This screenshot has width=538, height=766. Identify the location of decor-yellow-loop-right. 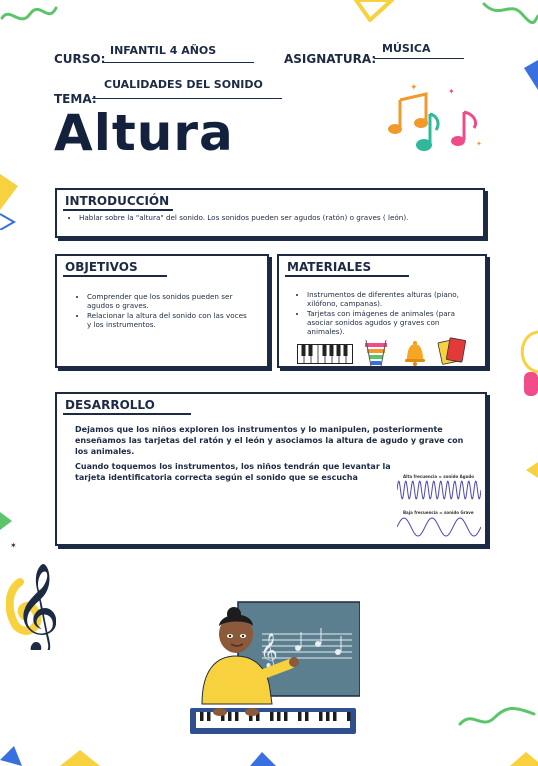
(529, 352).